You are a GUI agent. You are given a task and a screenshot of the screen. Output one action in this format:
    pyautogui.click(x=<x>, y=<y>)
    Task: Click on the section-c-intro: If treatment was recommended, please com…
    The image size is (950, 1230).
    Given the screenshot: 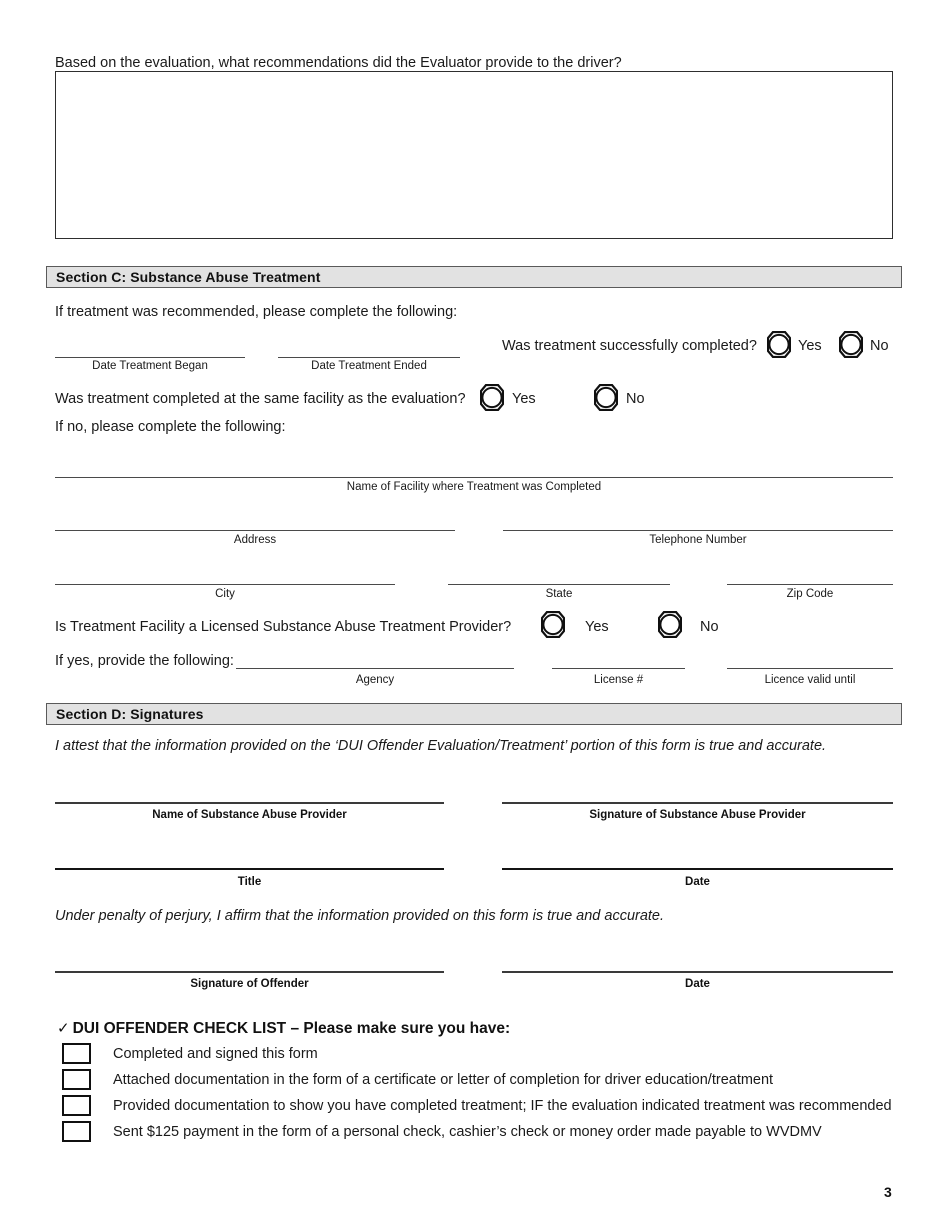 What is the action you would take?
    pyautogui.click(x=256, y=312)
    